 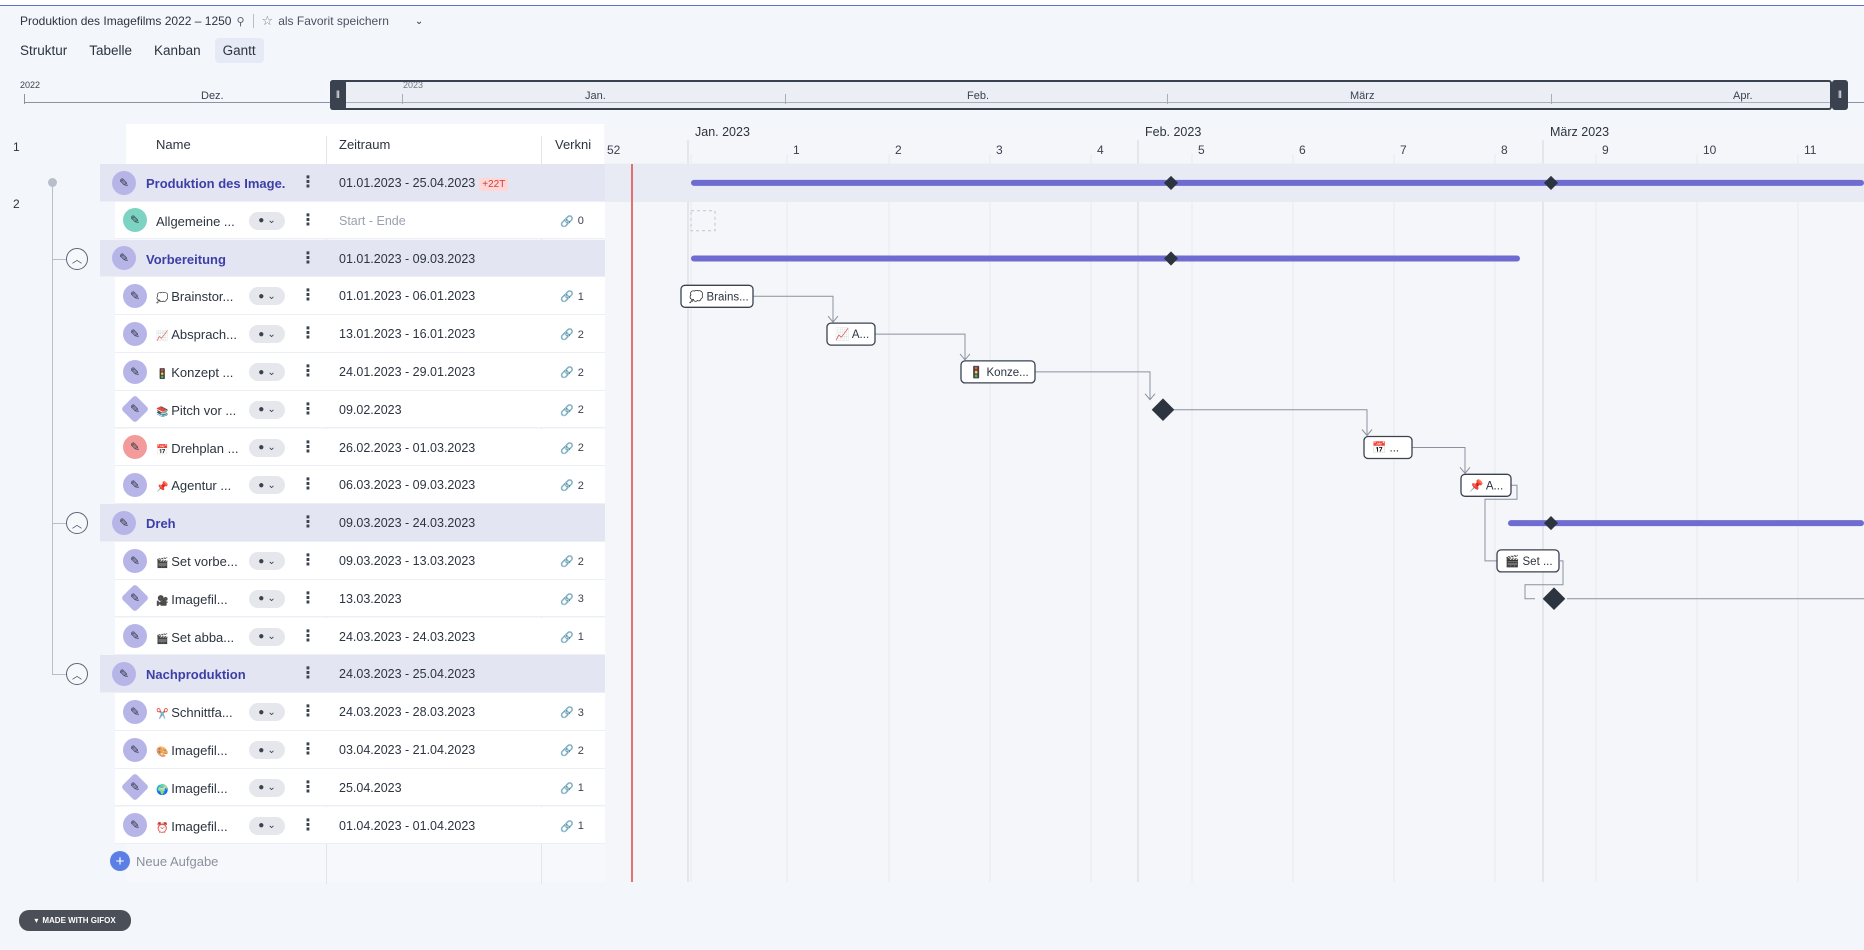 What do you see at coordinates (407, 523) in the screenshot?
I see `period-cell: 09.03.2023 - 24.03.2023` at bounding box center [407, 523].